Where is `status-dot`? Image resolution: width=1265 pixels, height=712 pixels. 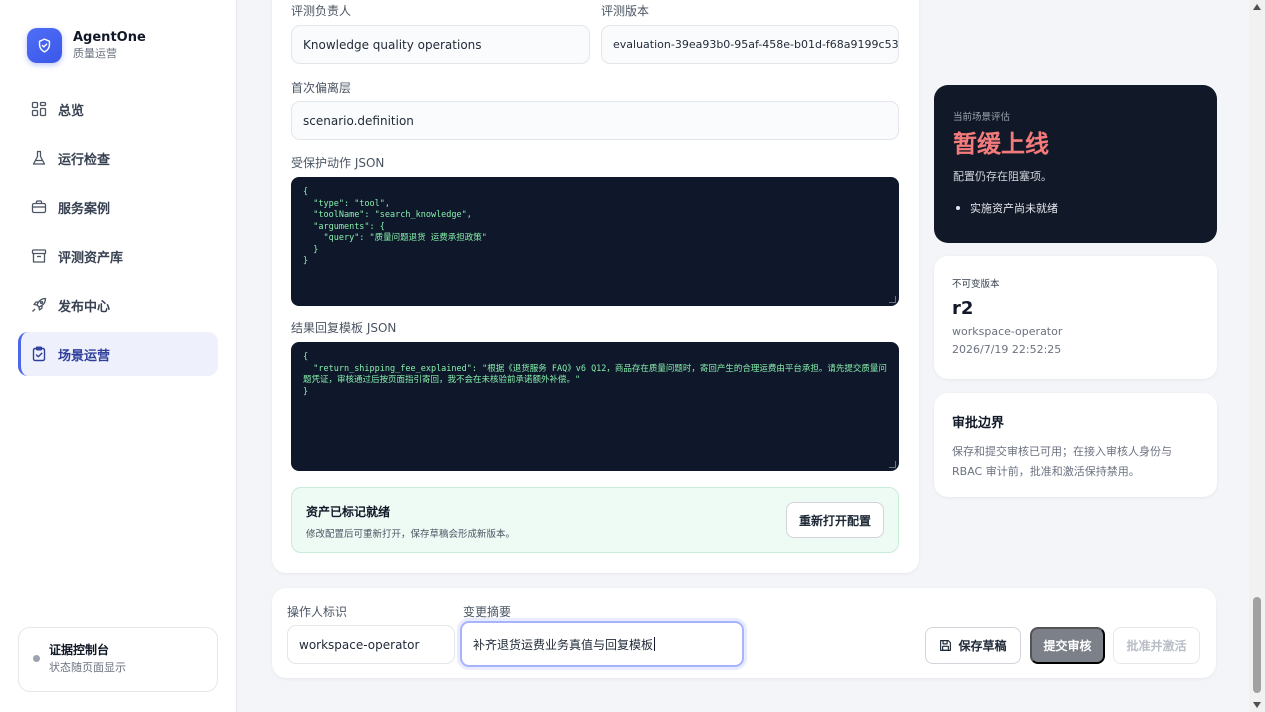 status-dot is located at coordinates (36, 658).